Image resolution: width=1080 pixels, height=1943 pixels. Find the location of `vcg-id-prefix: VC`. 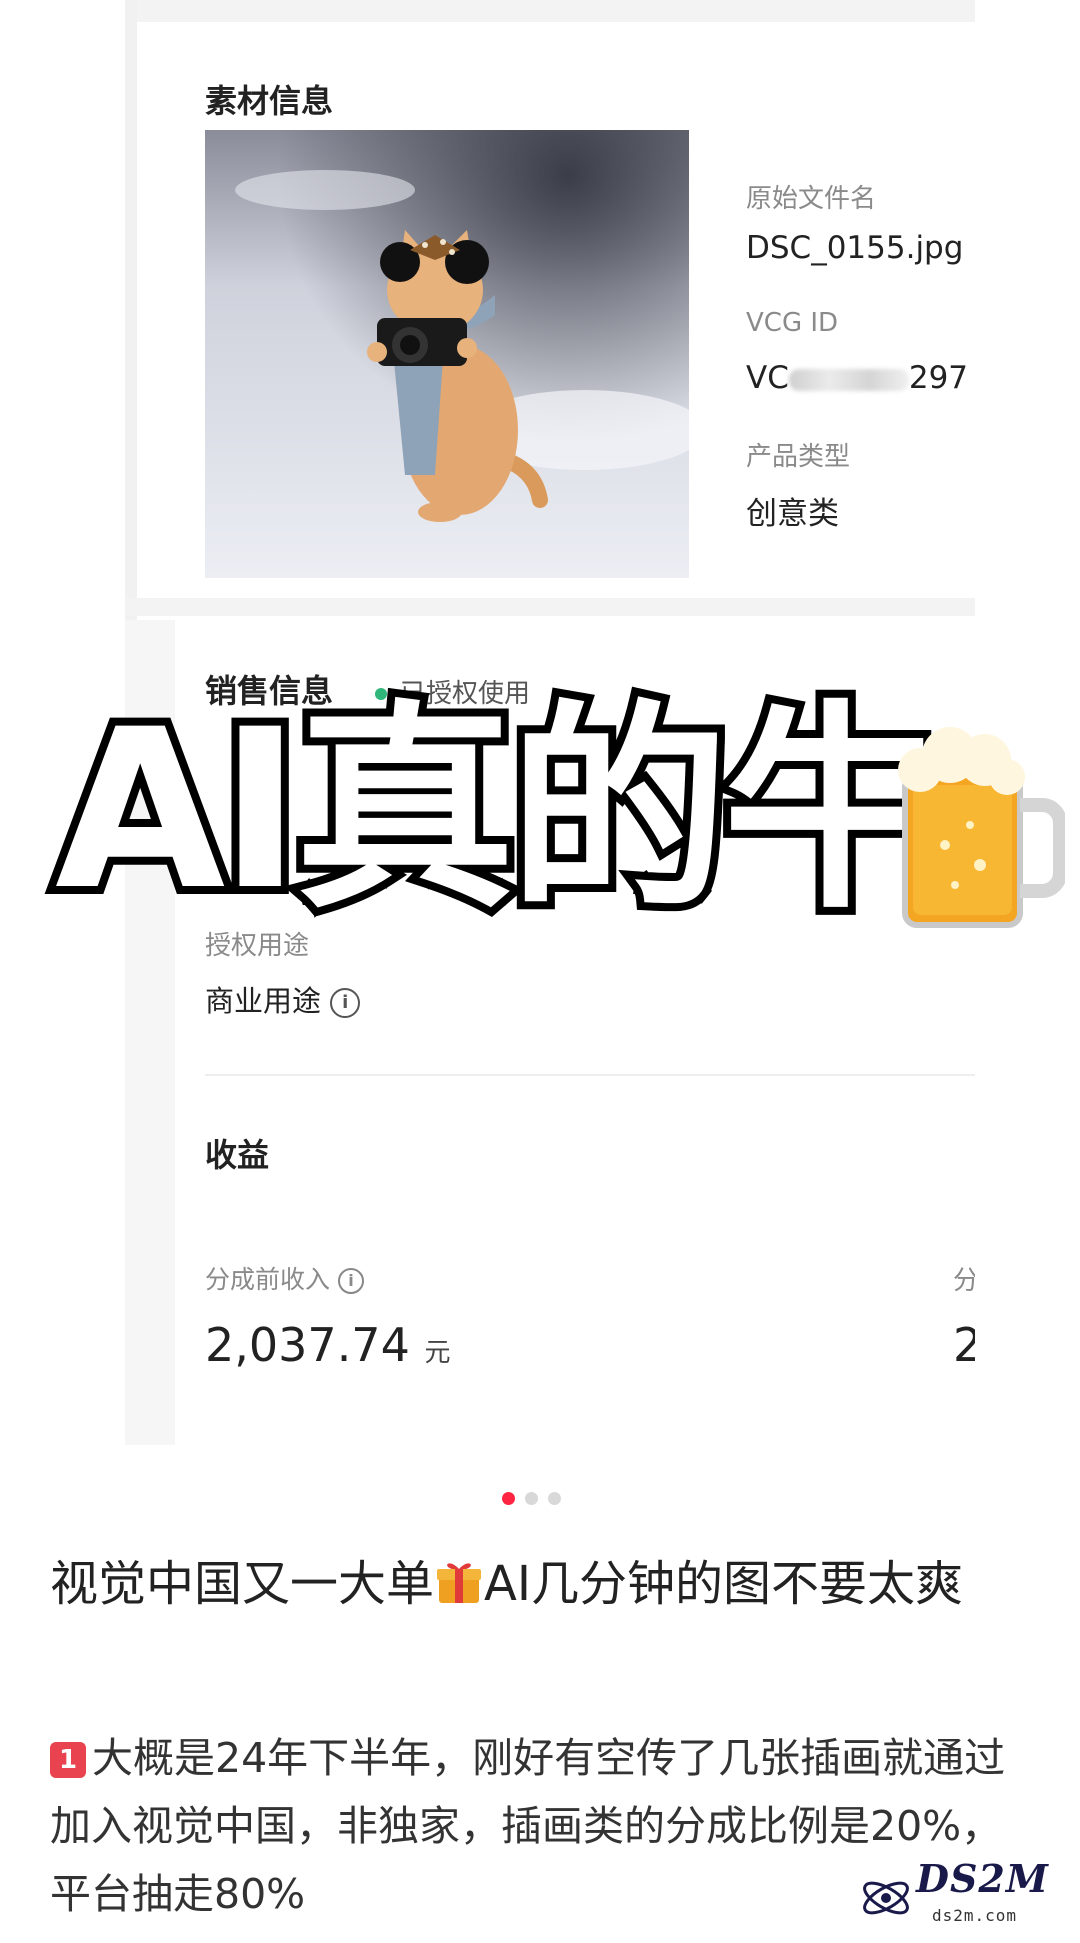

vcg-id-prefix: VC is located at coordinates (767, 378).